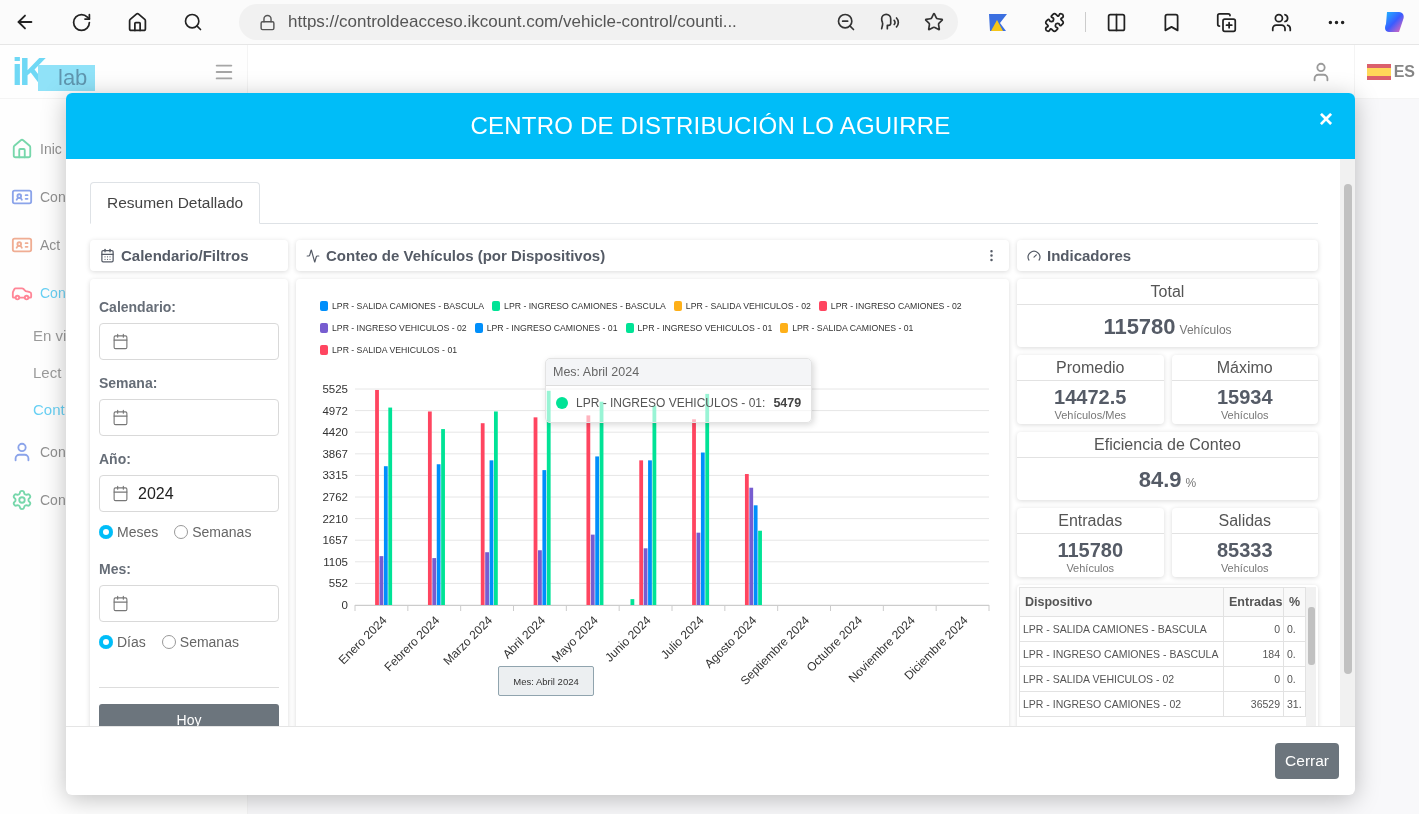  Describe the element at coordinates (335, 475) in the screenshot. I see `axis-label: 3315` at that location.